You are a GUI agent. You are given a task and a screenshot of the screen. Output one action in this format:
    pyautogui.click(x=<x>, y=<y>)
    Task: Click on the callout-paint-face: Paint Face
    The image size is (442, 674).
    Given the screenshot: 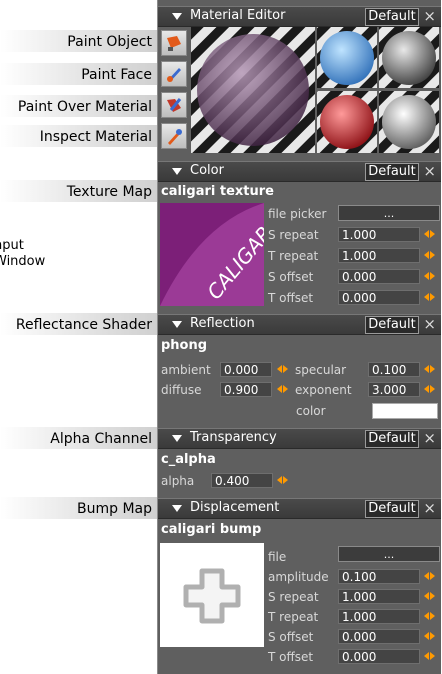 What is the action you would take?
    pyautogui.click(x=116, y=75)
    